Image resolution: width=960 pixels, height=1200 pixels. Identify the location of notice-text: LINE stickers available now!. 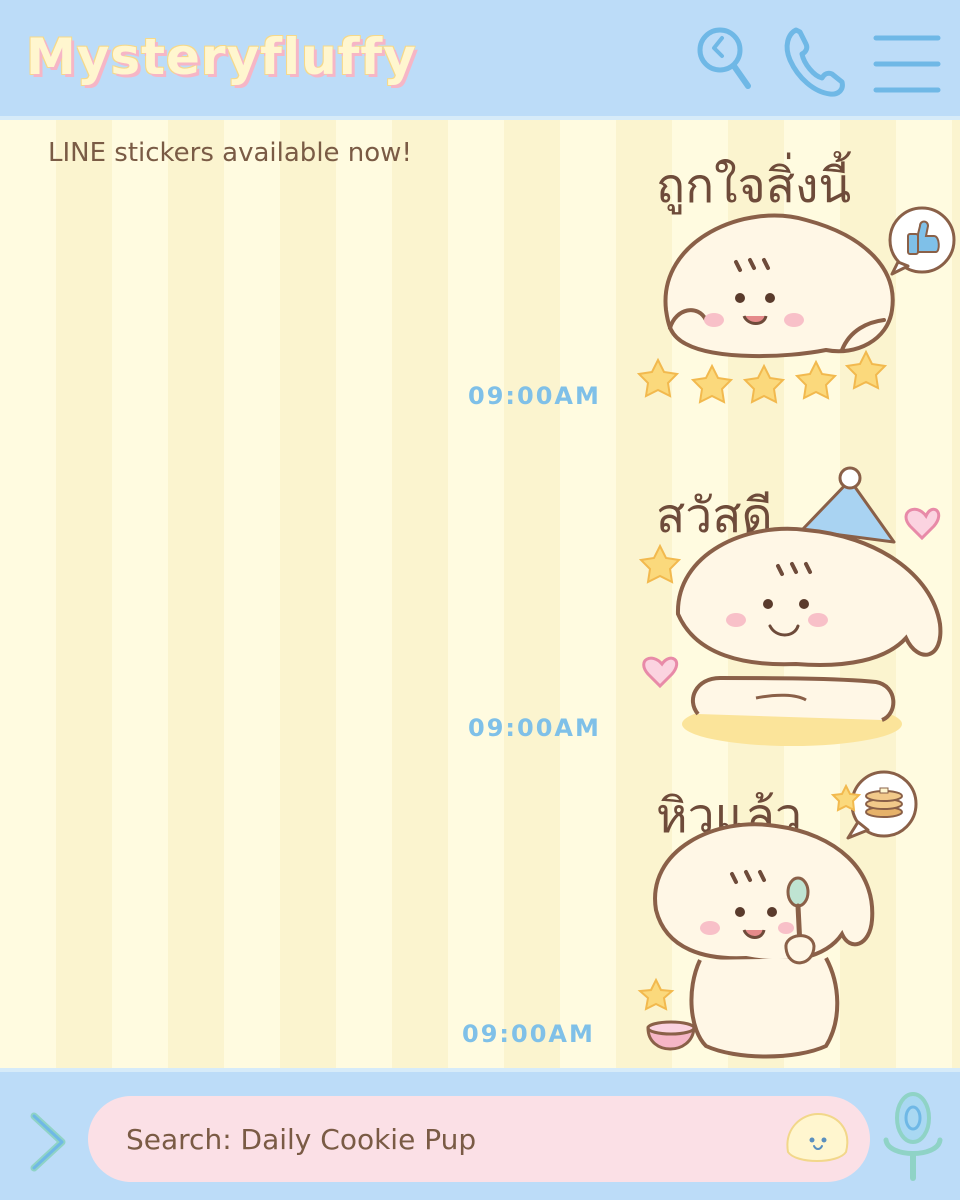
(230, 153).